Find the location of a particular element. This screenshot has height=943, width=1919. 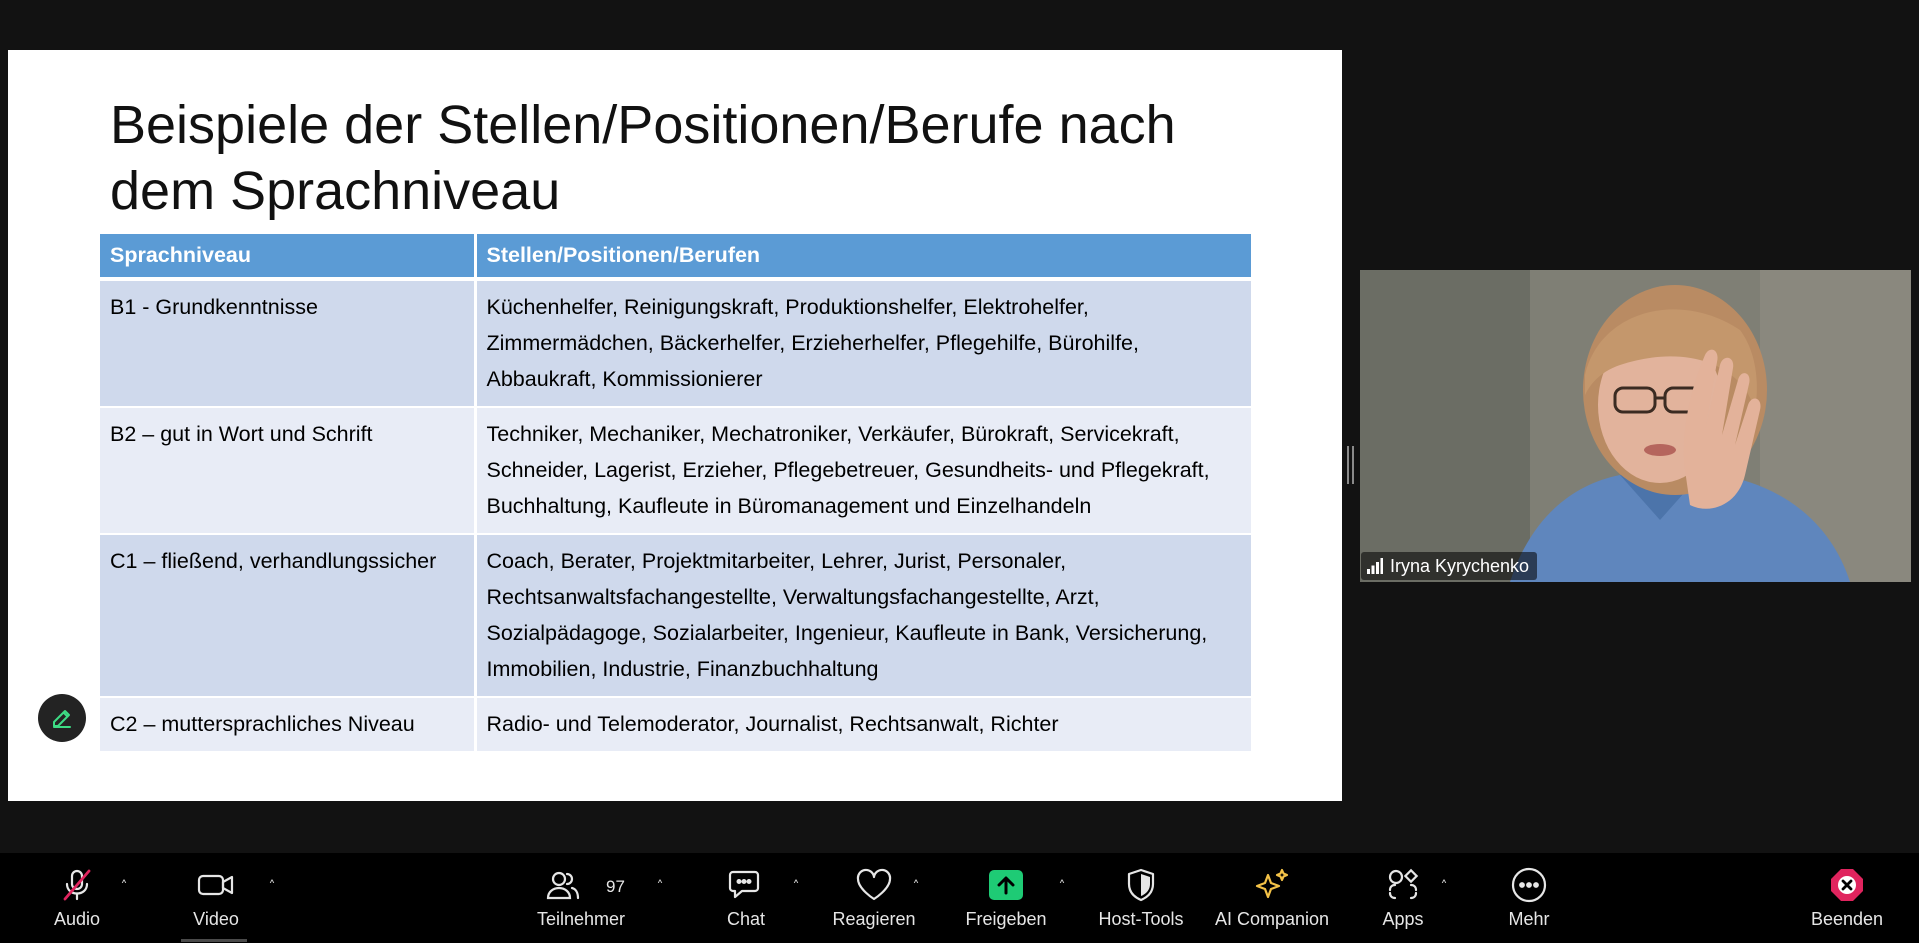

active-indicator is located at coordinates (214, 940).